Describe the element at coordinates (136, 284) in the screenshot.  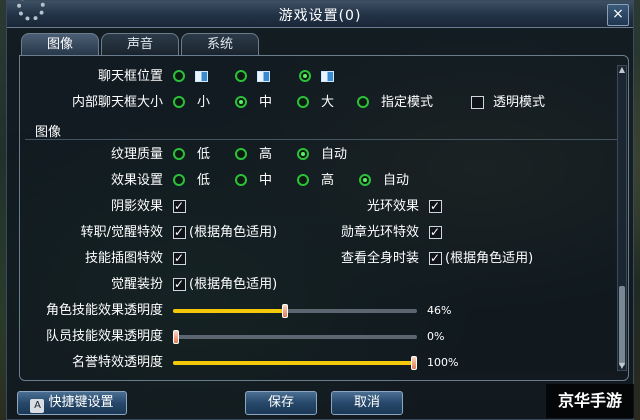
I see `awaken-outfit-label: 觉醒装扮` at that location.